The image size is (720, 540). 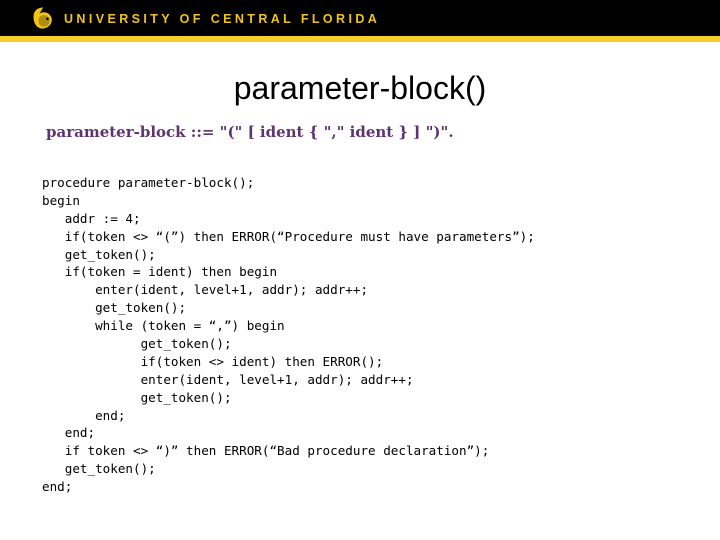 I want to click on page-title: parameter-block(), so click(x=360, y=88).